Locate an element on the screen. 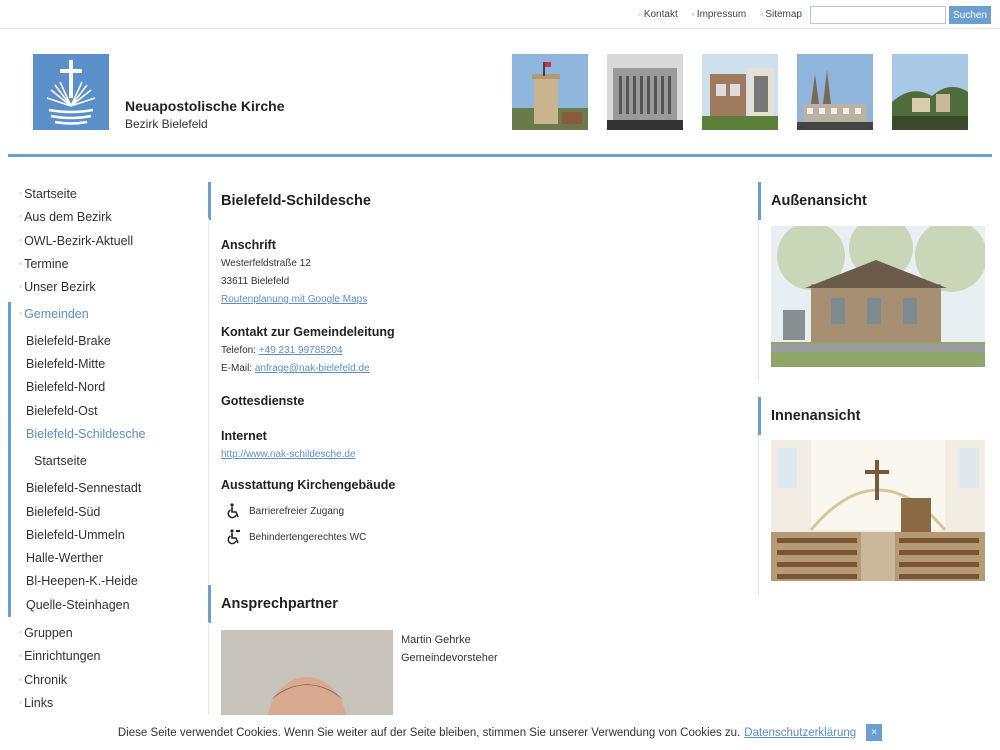  search-button: Suchen is located at coordinates (970, 15).